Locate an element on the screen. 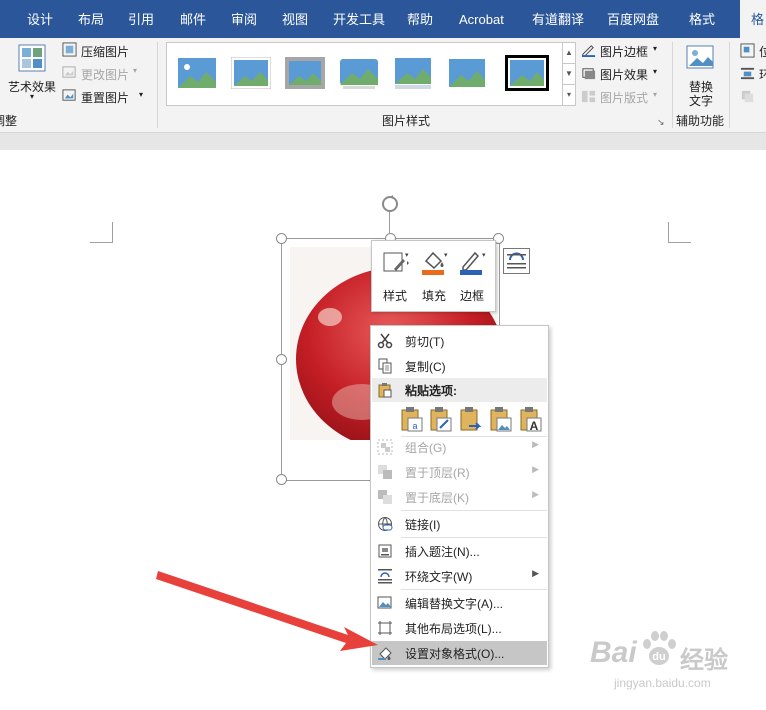  change-picture-dropdown-icon: ▾ is located at coordinates (135, 70).